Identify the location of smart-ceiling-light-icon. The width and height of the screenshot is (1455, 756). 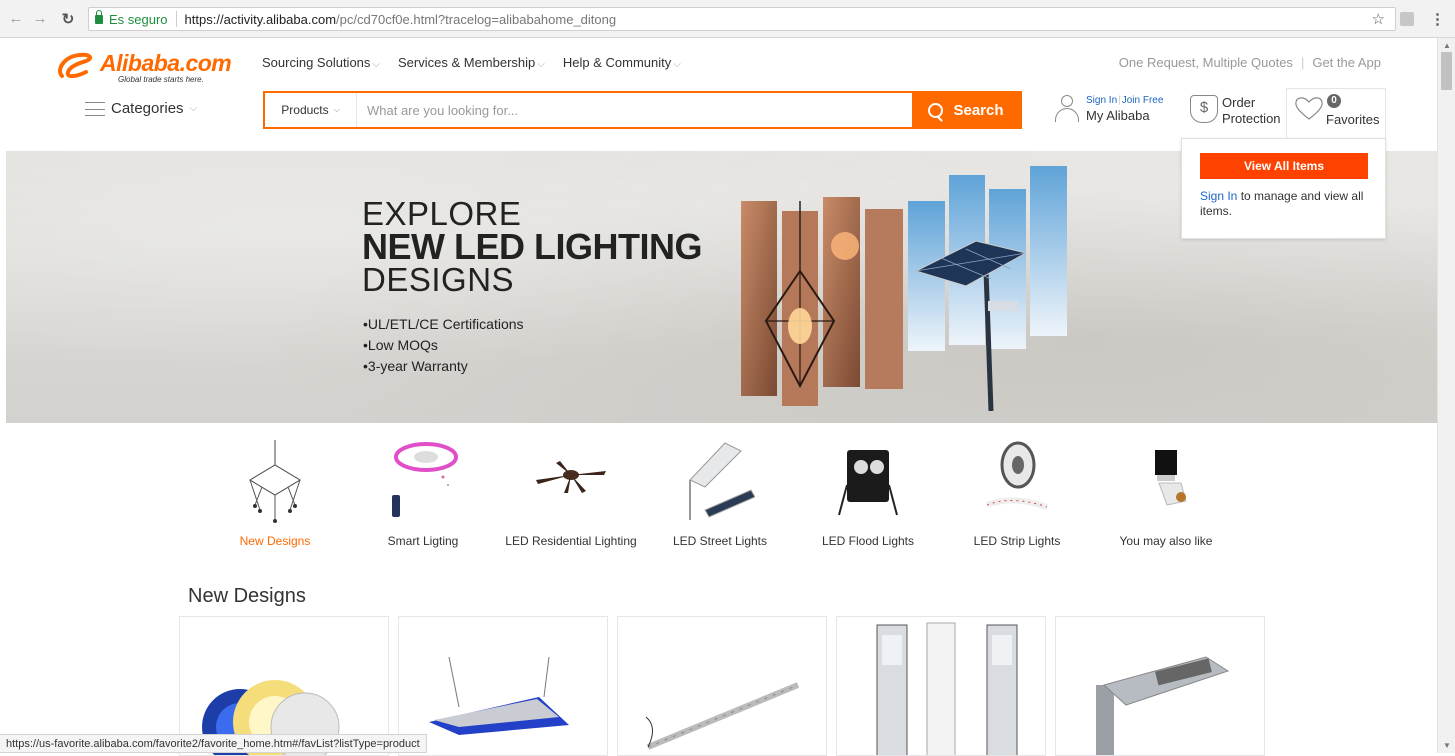
(425, 479).